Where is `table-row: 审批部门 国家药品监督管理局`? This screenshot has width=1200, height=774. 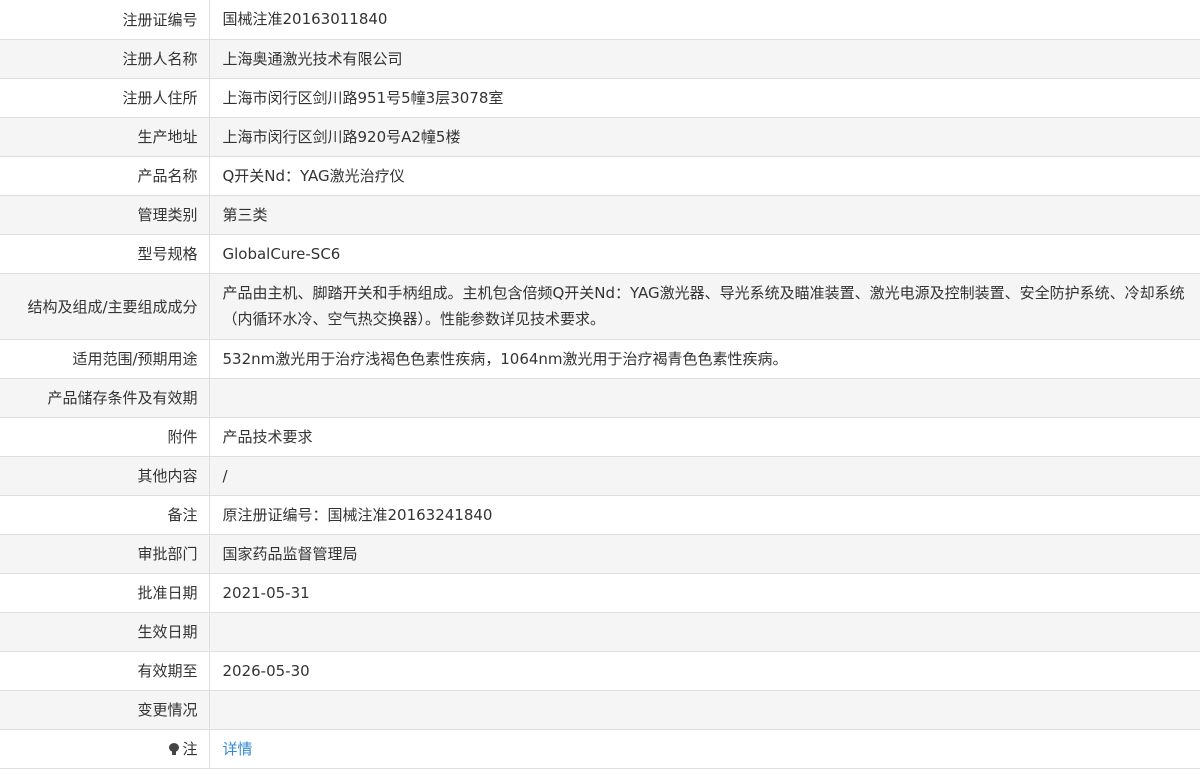 table-row: 审批部门 国家药品监督管理局 is located at coordinates (600, 553).